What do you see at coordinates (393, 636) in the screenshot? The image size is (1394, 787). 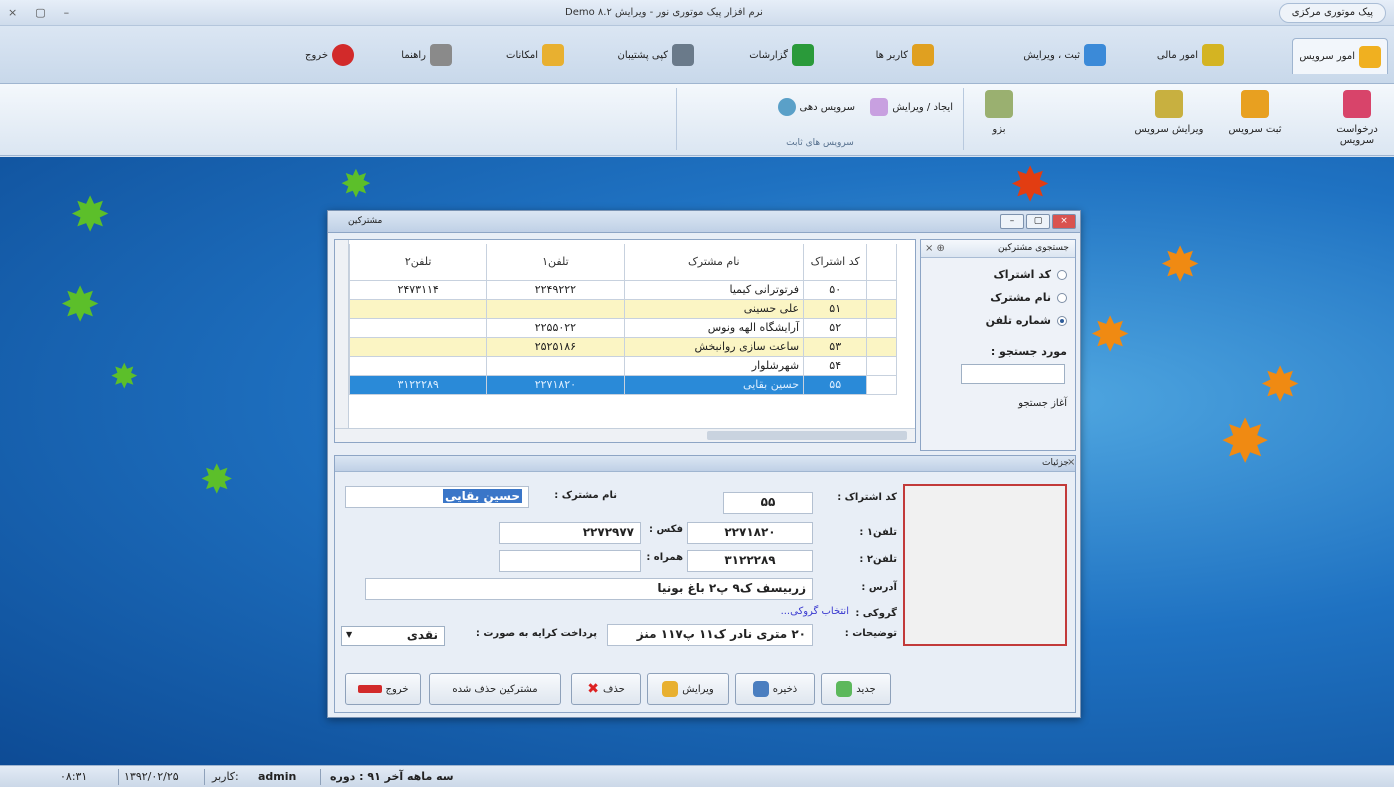 I see `payment-select: نقدی ▼` at bounding box center [393, 636].